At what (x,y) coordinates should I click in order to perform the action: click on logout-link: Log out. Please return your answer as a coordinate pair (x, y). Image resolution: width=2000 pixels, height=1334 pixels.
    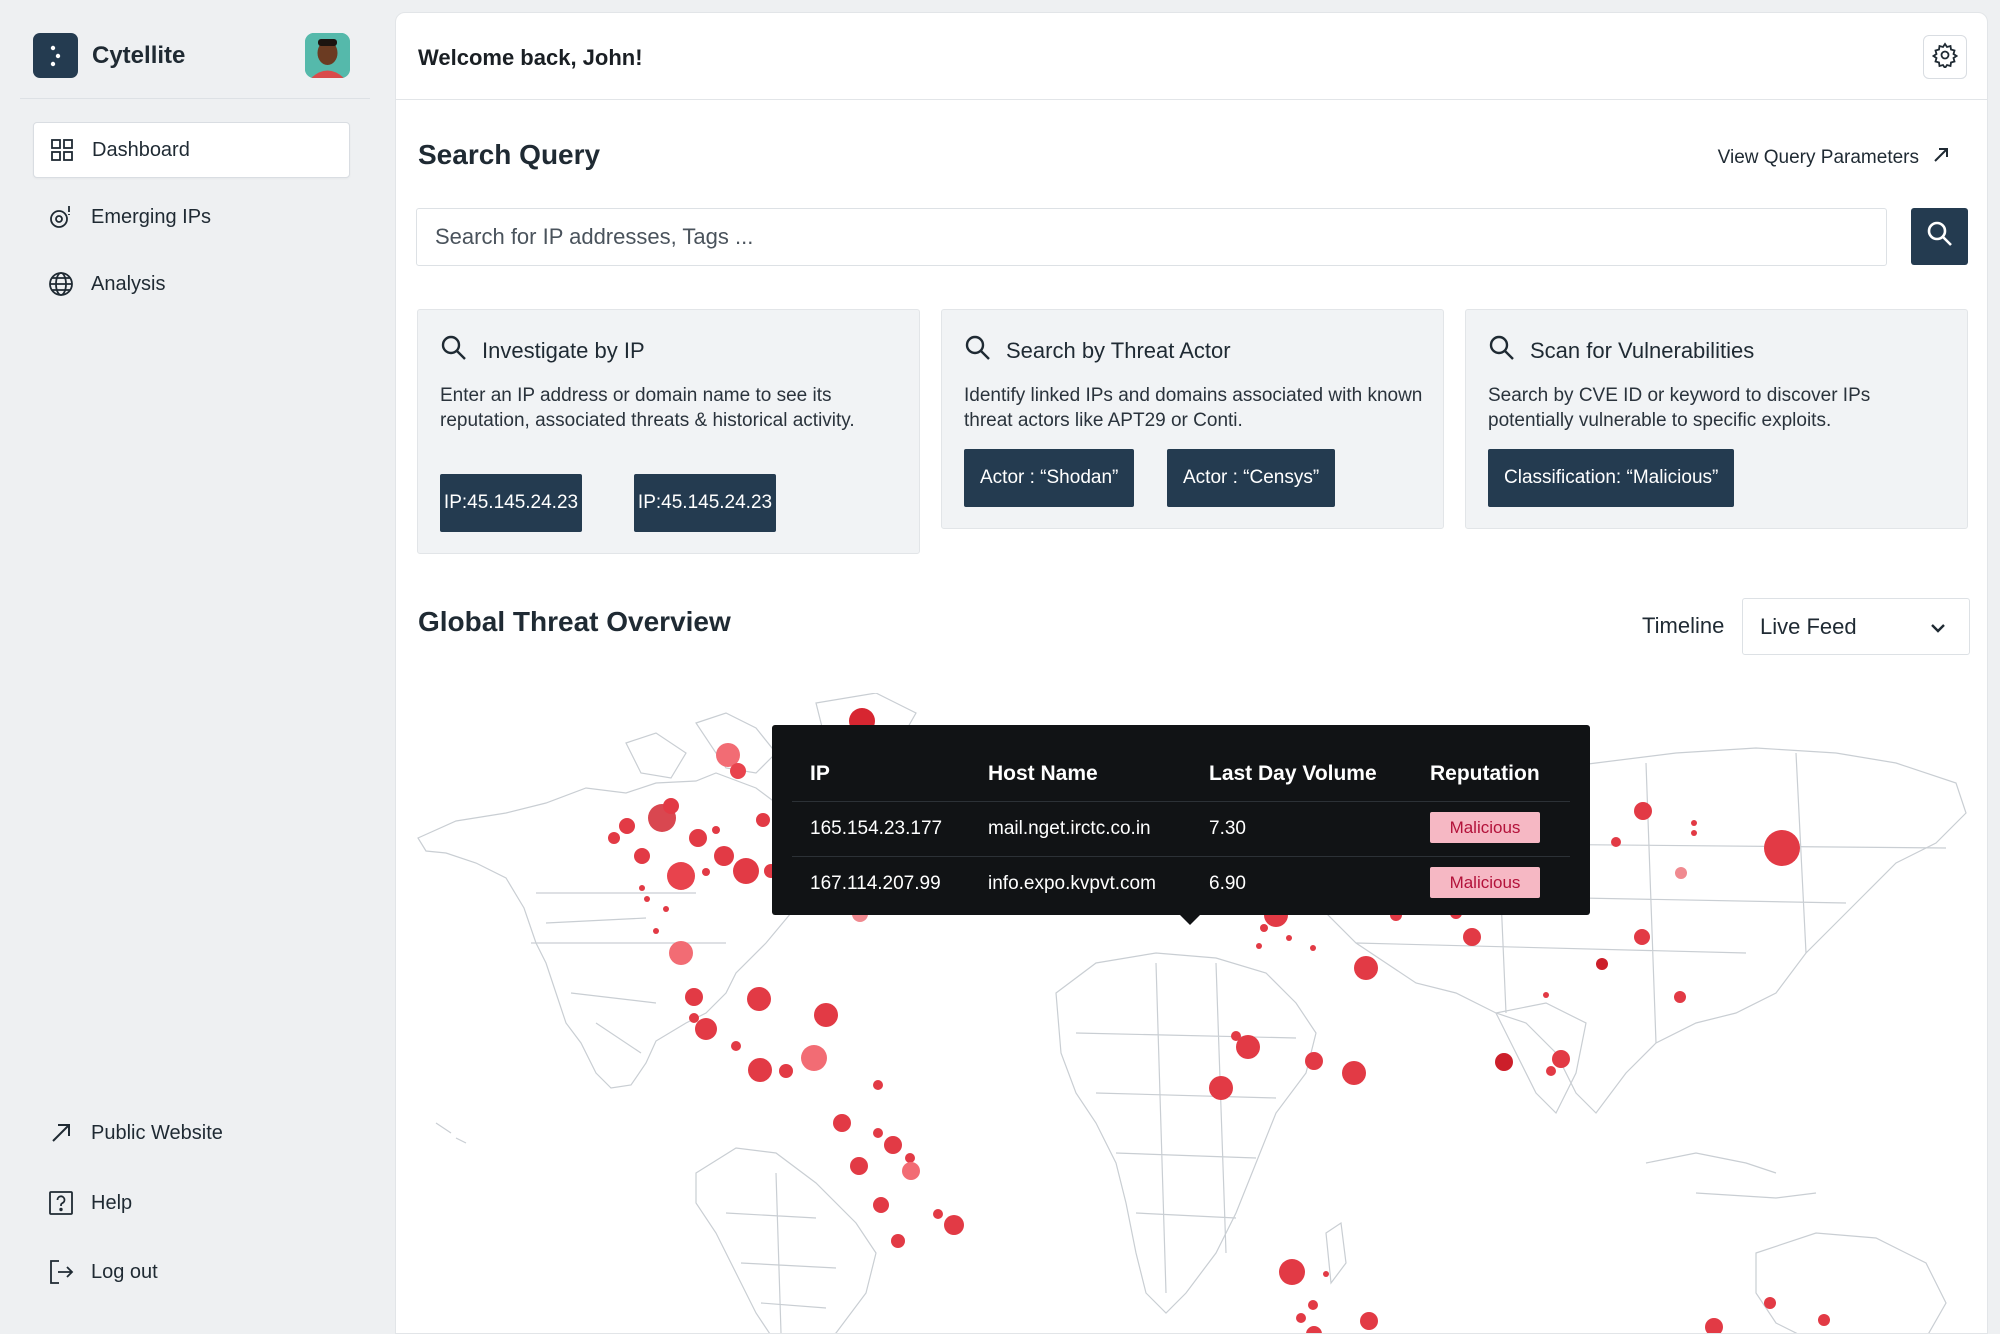
    Looking at the image, I should click on (191, 1272).